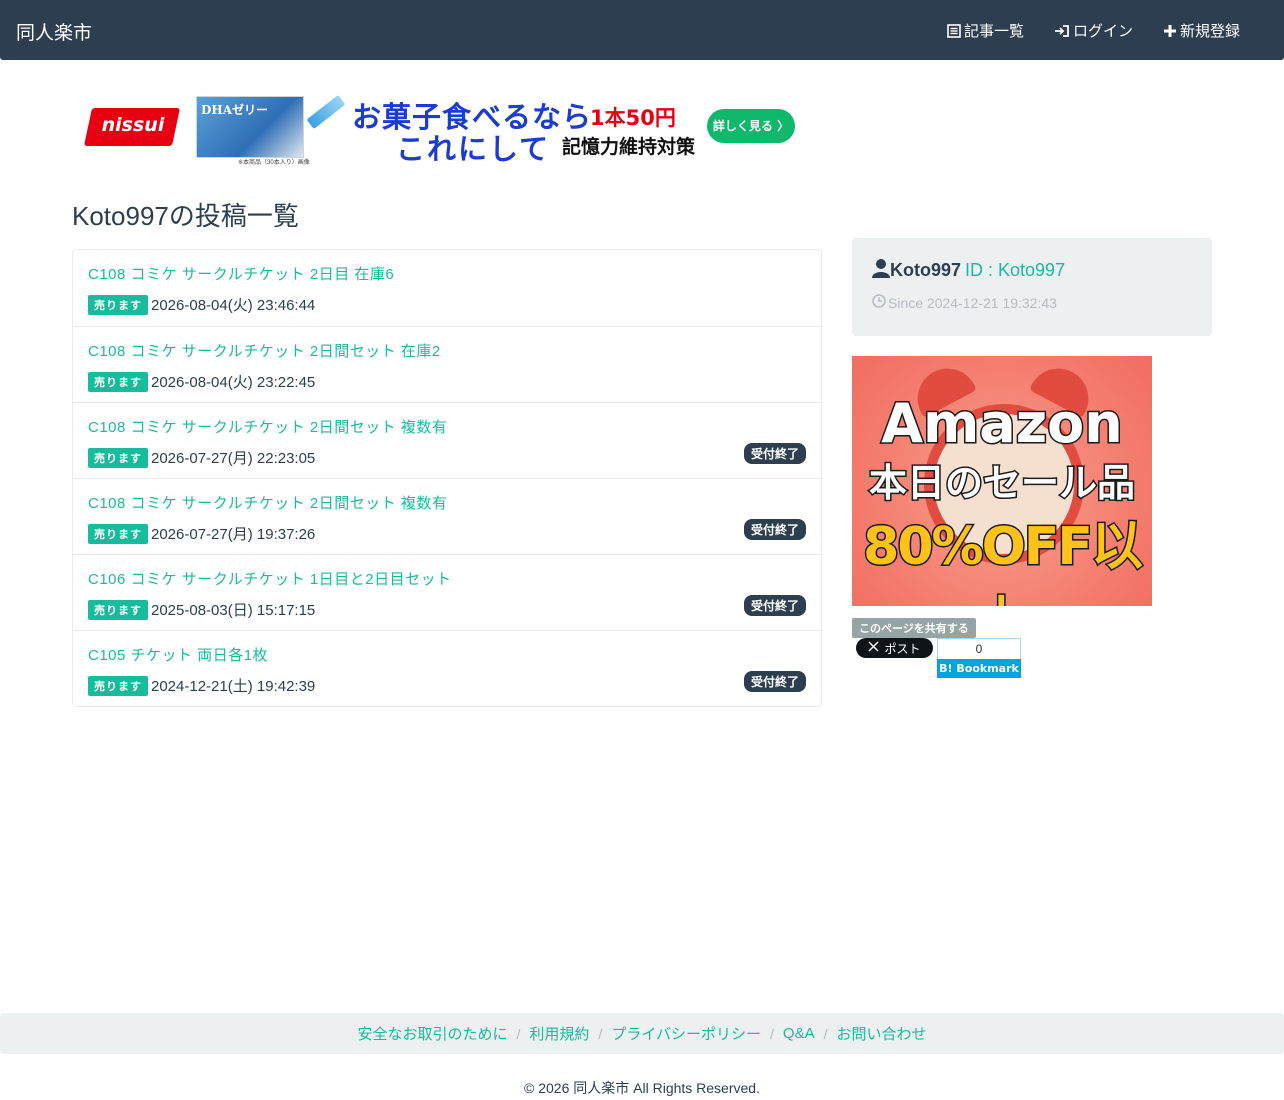 Image resolution: width=1284 pixels, height=1100 pixels. I want to click on nissui-logo: nissui, so click(132, 127).